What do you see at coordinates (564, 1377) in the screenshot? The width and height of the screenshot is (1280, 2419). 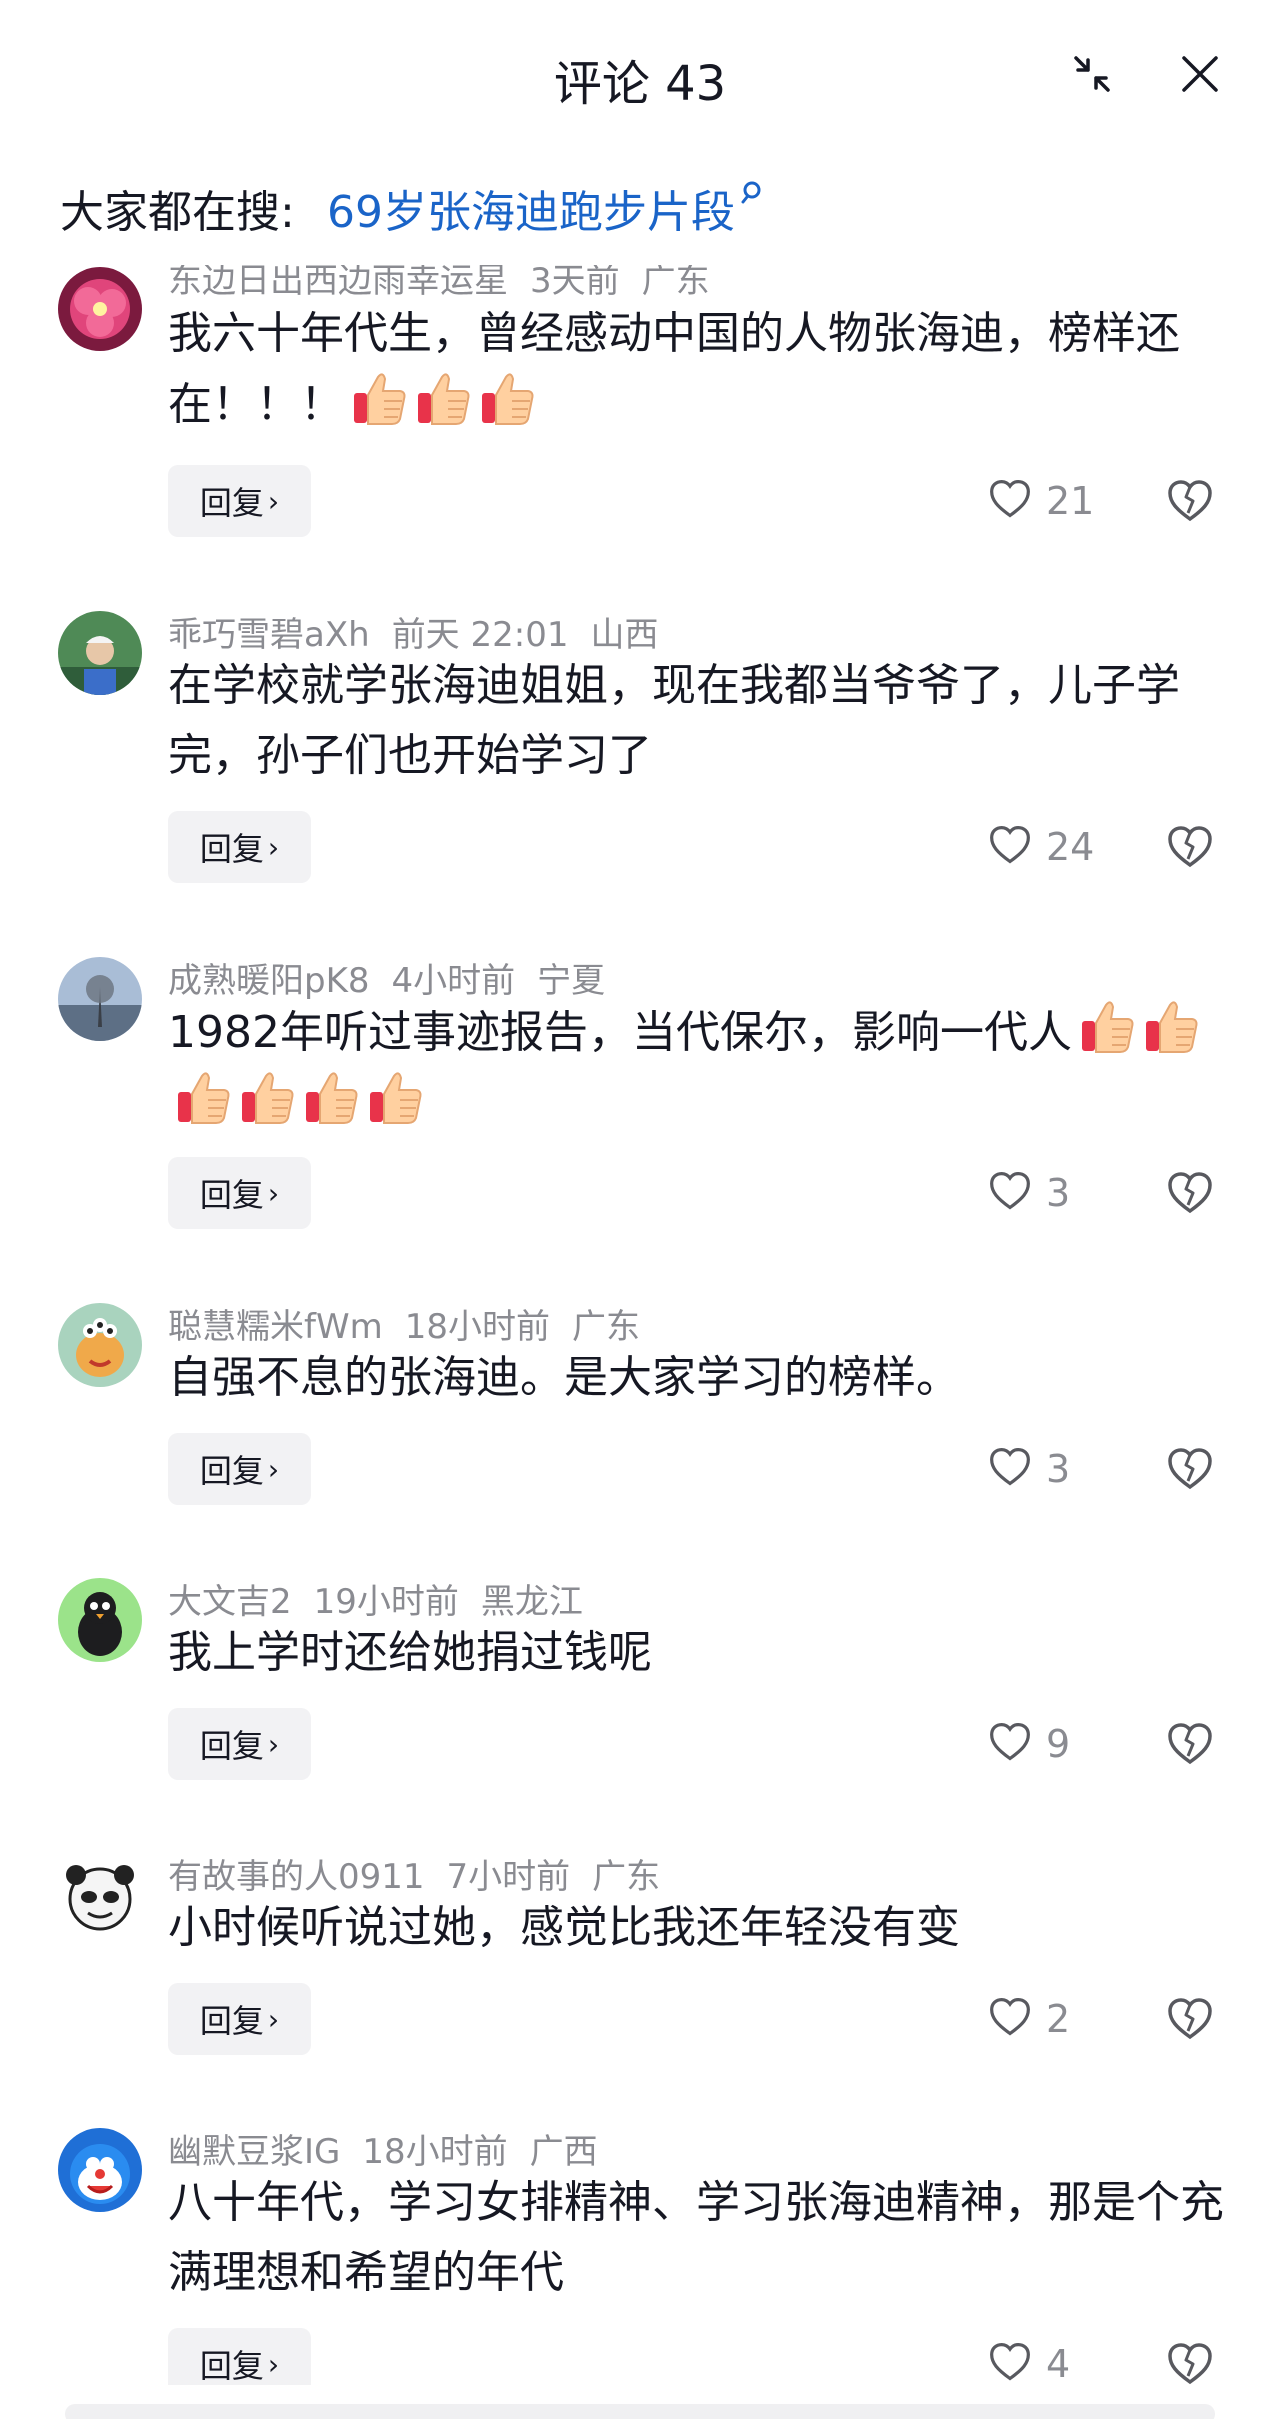 I see `comment-text-content: 自强不息的张海迪。是大家学习的榜样。` at bounding box center [564, 1377].